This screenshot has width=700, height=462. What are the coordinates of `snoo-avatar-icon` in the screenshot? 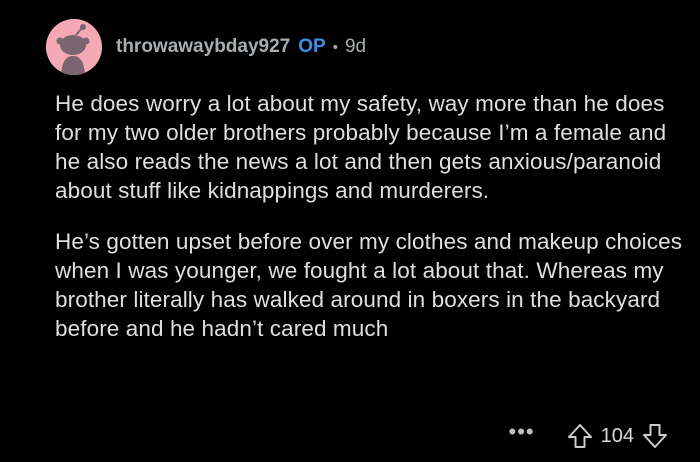 It's located at (74, 47).